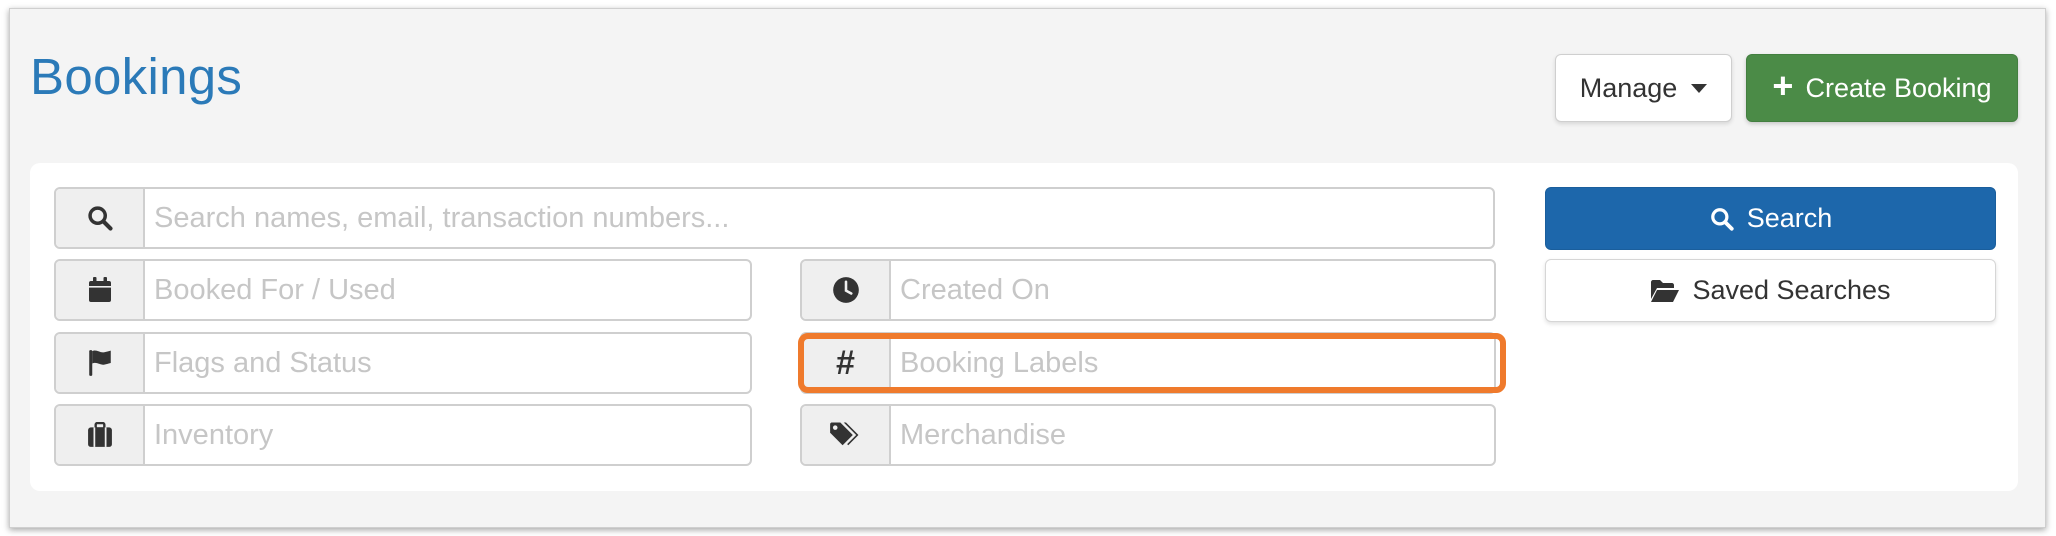 The image size is (2056, 536). I want to click on calendar-icon, so click(100, 290).